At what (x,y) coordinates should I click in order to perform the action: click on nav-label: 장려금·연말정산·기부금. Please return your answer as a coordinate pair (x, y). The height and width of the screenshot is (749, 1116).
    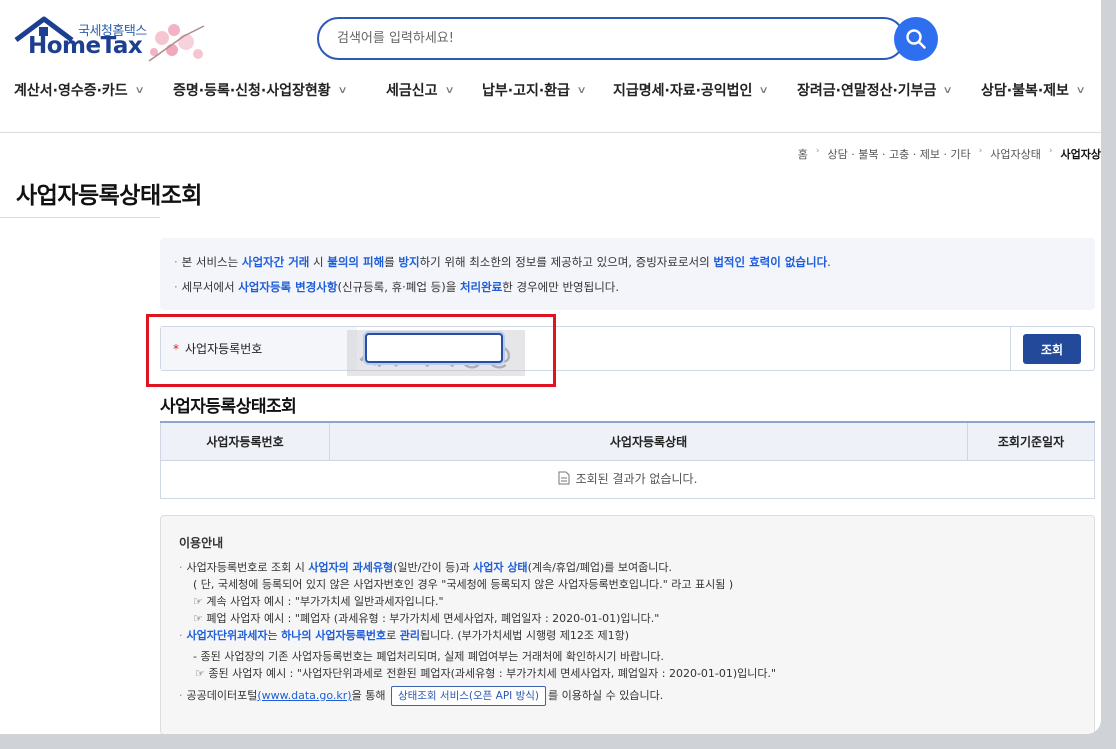
    Looking at the image, I should click on (867, 91).